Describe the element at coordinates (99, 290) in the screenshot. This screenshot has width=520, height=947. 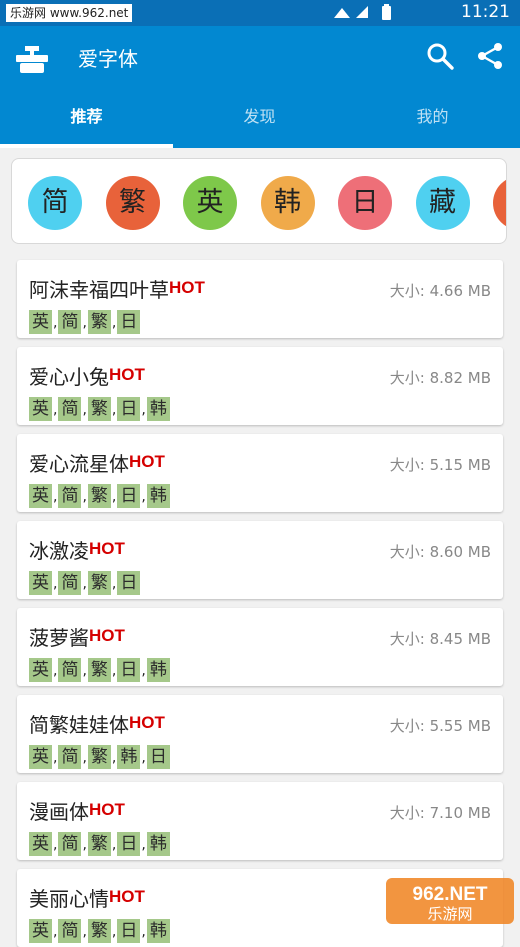
I see `font-name-text: 阿沫幸福四叶草` at that location.